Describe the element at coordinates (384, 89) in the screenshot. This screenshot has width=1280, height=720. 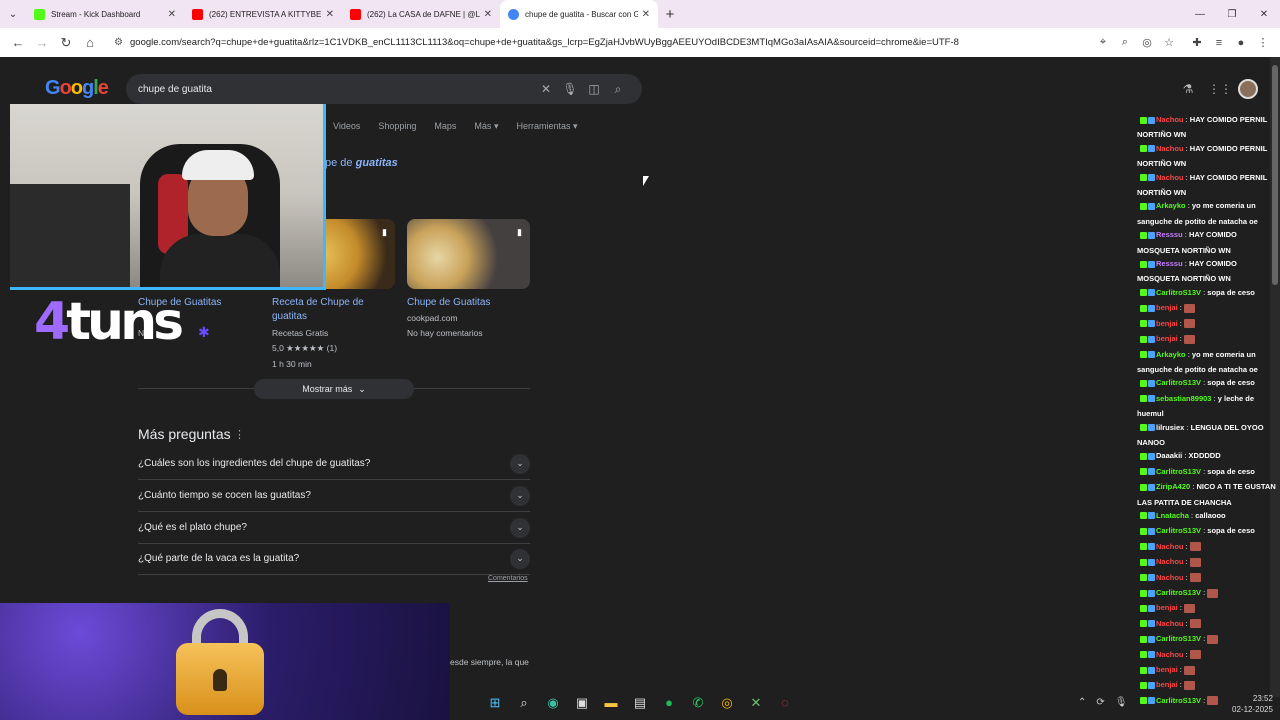
I see `search-input: chupe de guatita ✕ 🎙 ◫ ⌕` at that location.